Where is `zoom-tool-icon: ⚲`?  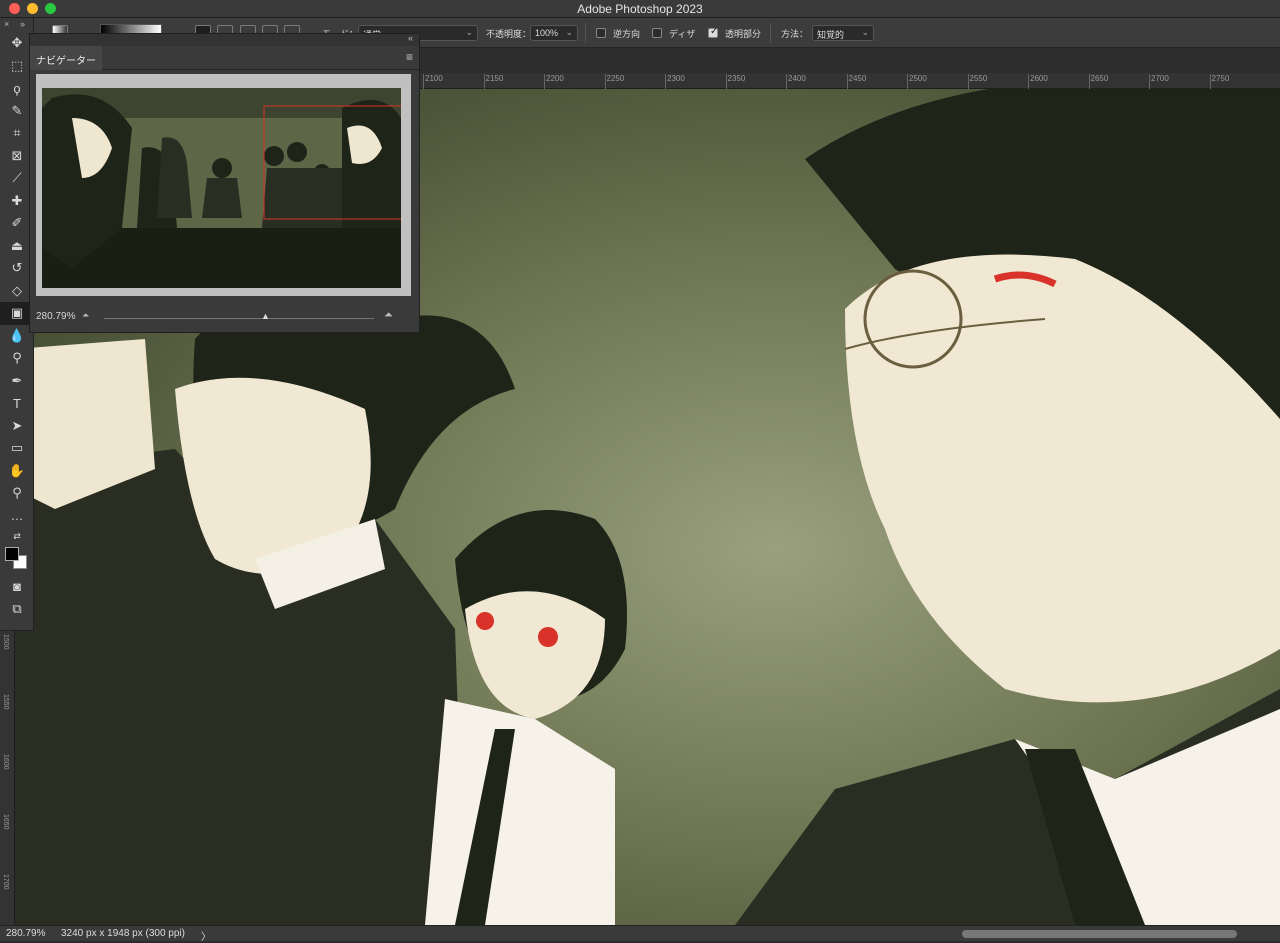
zoom-tool-icon: ⚲ is located at coordinates (17, 493).